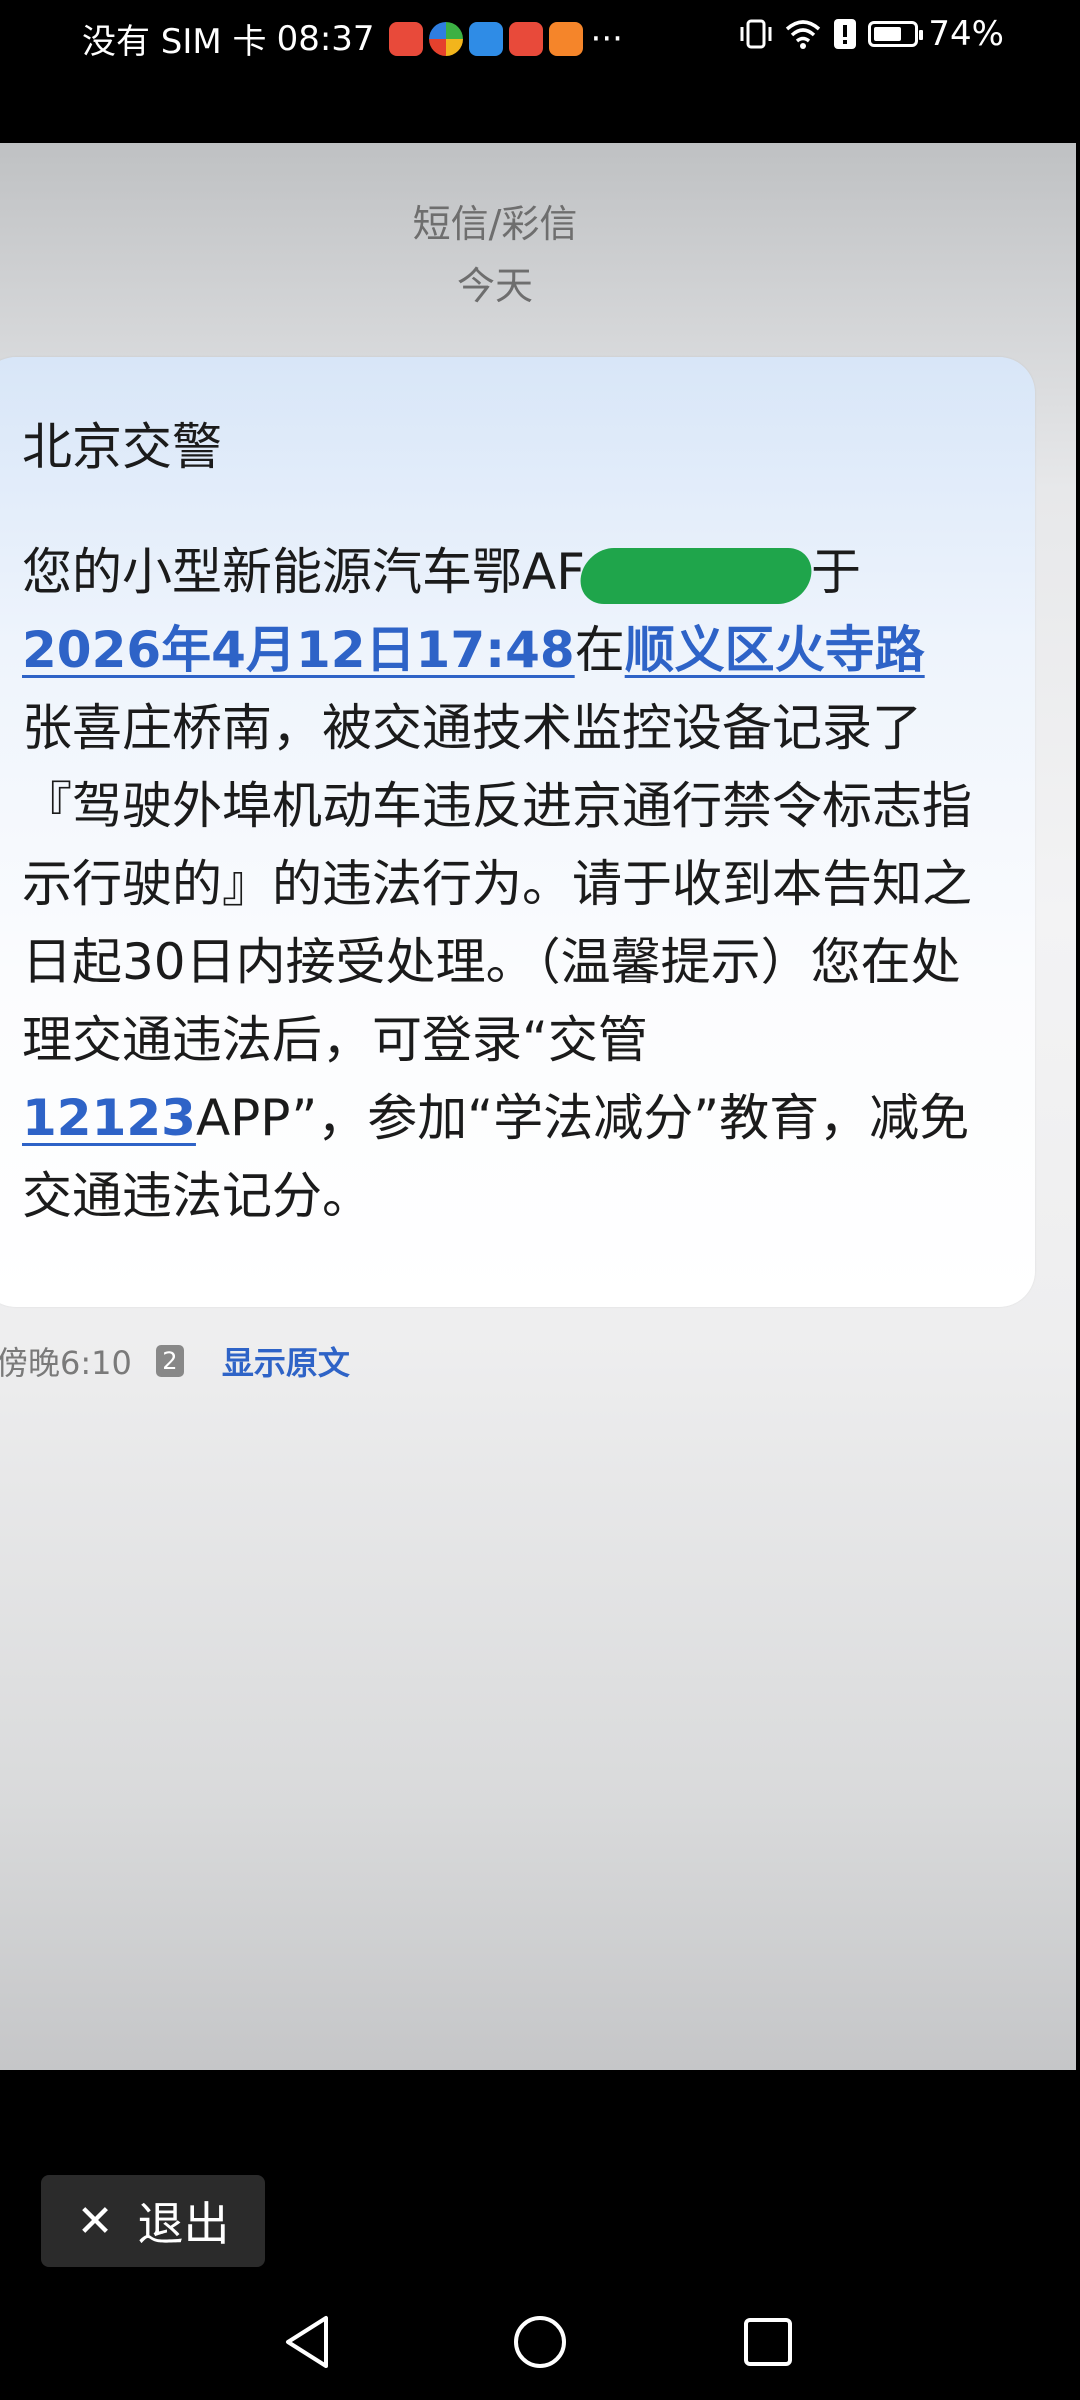 This screenshot has height=2400, width=1080. I want to click on notification-icons, so click(485, 38).